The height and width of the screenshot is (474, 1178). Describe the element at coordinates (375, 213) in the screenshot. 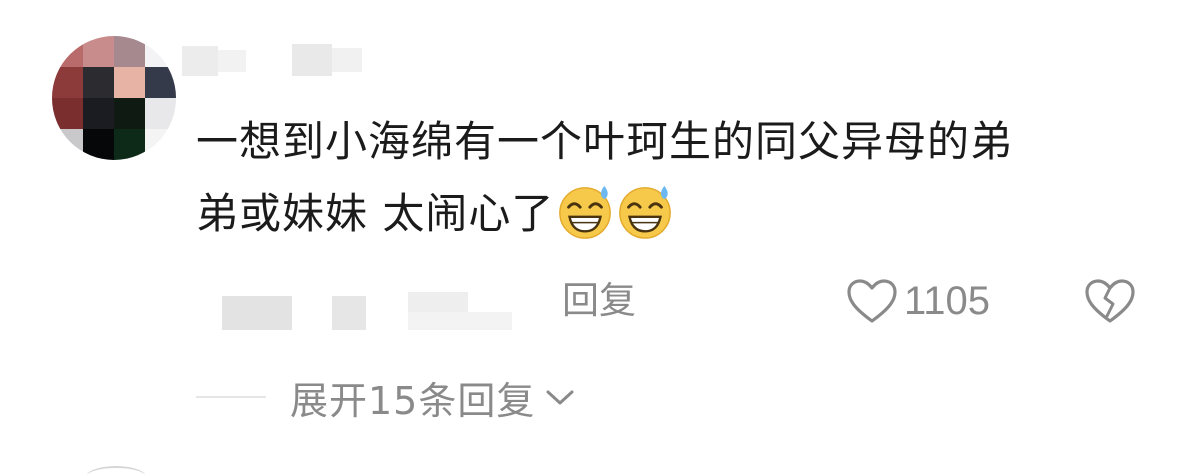

I see `comment-text-line-2-text: 弟或妹妹 太闹心了` at that location.